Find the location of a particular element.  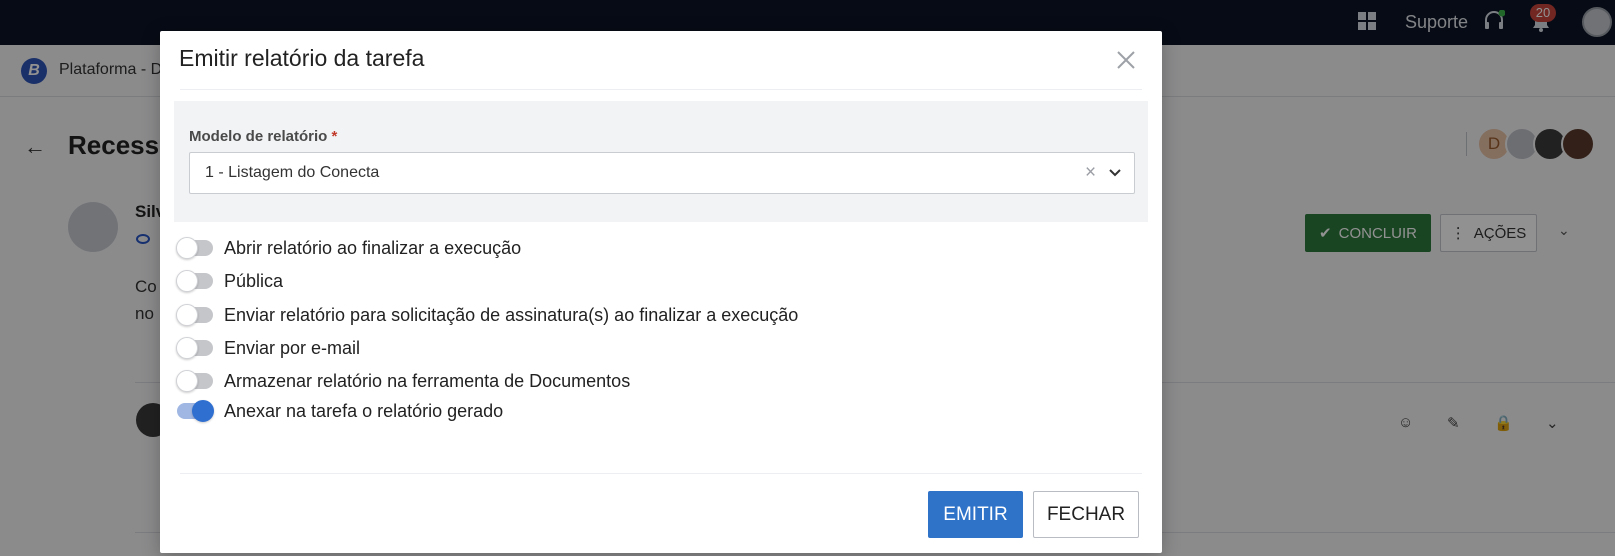

option-label: Anexar na tarefa o relatório gerado is located at coordinates (364, 410).